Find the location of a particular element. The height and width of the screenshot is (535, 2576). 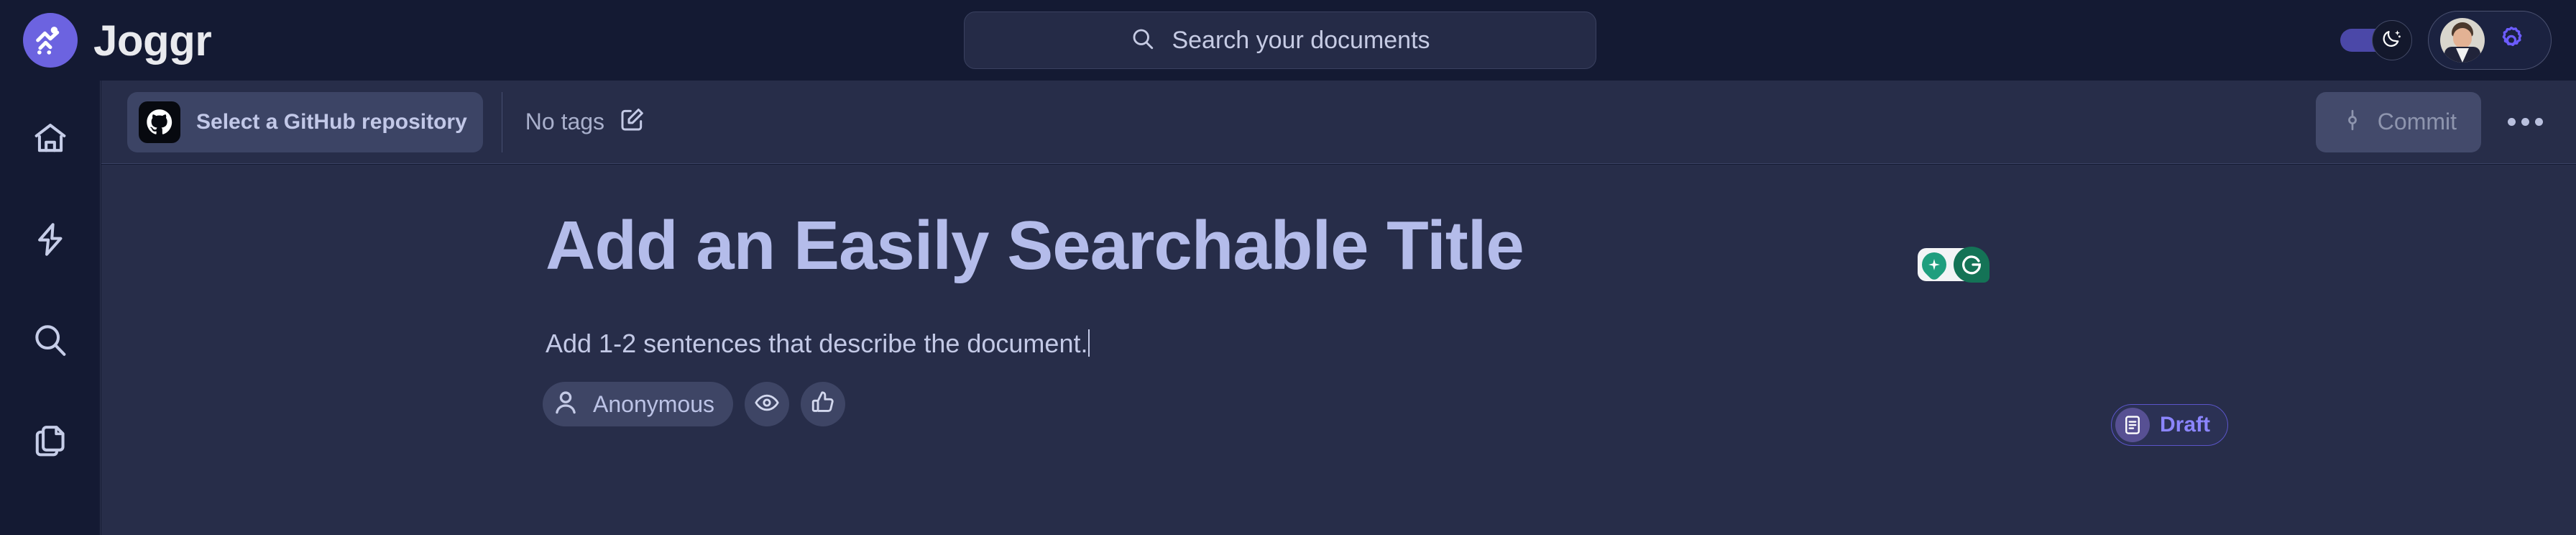

tags-control: No tags is located at coordinates (585, 122).